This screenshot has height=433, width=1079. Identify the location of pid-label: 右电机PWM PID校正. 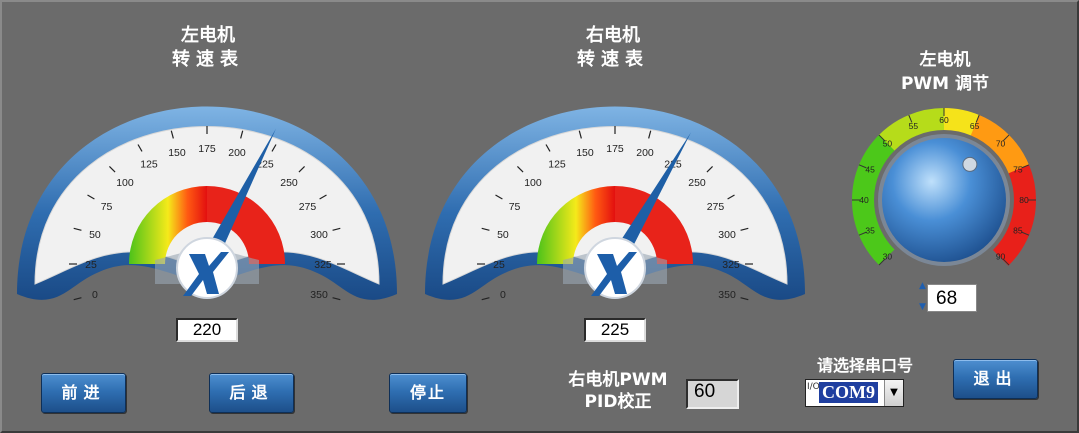
(618, 391).